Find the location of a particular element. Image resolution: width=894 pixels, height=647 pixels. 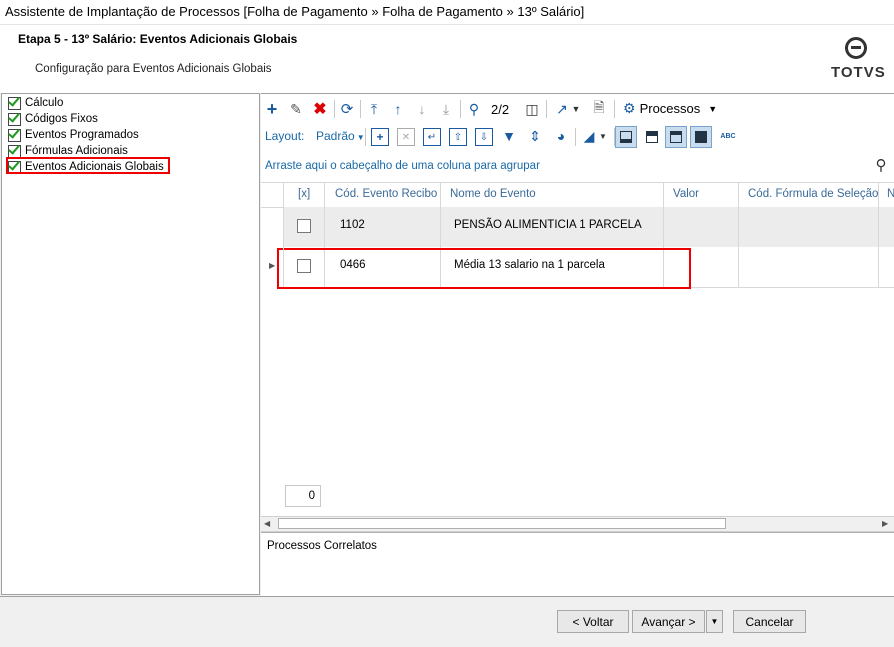

chart-icon: ◢ is located at coordinates (589, 136).